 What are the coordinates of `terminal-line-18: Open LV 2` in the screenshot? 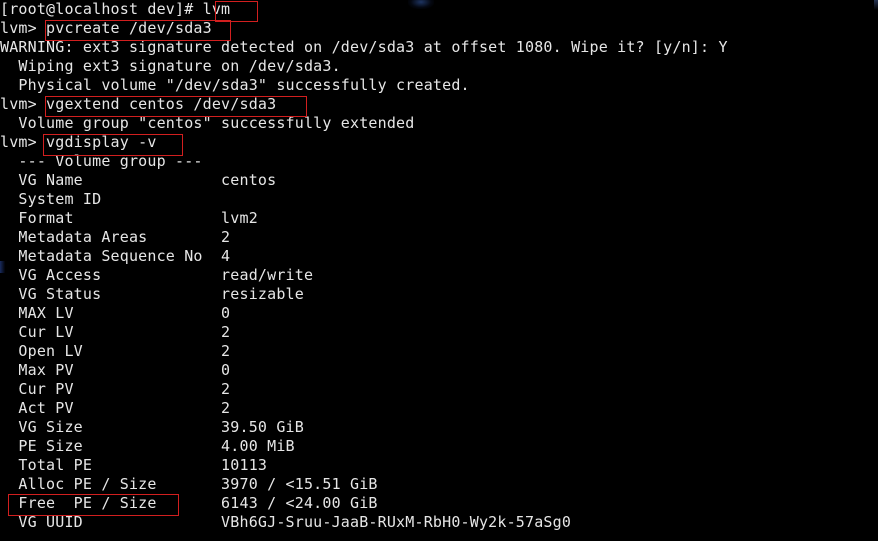 It's located at (115, 351).